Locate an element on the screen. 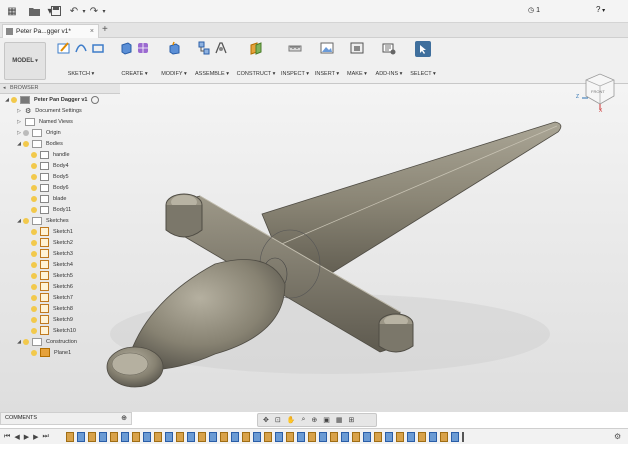 The width and height of the screenshot is (628, 472). press-pull-icon is located at coordinates (174, 48).